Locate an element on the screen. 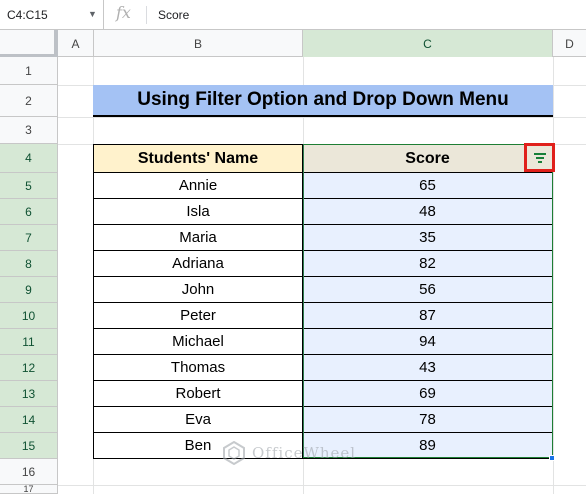  sheet-title: Using Filter Option and Drop Down Menu is located at coordinates (323, 101).